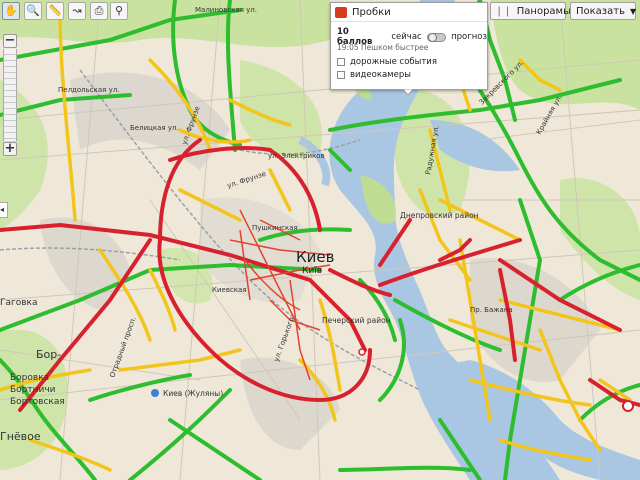 This screenshot has width=640, height=480. Describe the element at coordinates (600, 11) in the screenshot. I see `show-label: Показать` at that location.